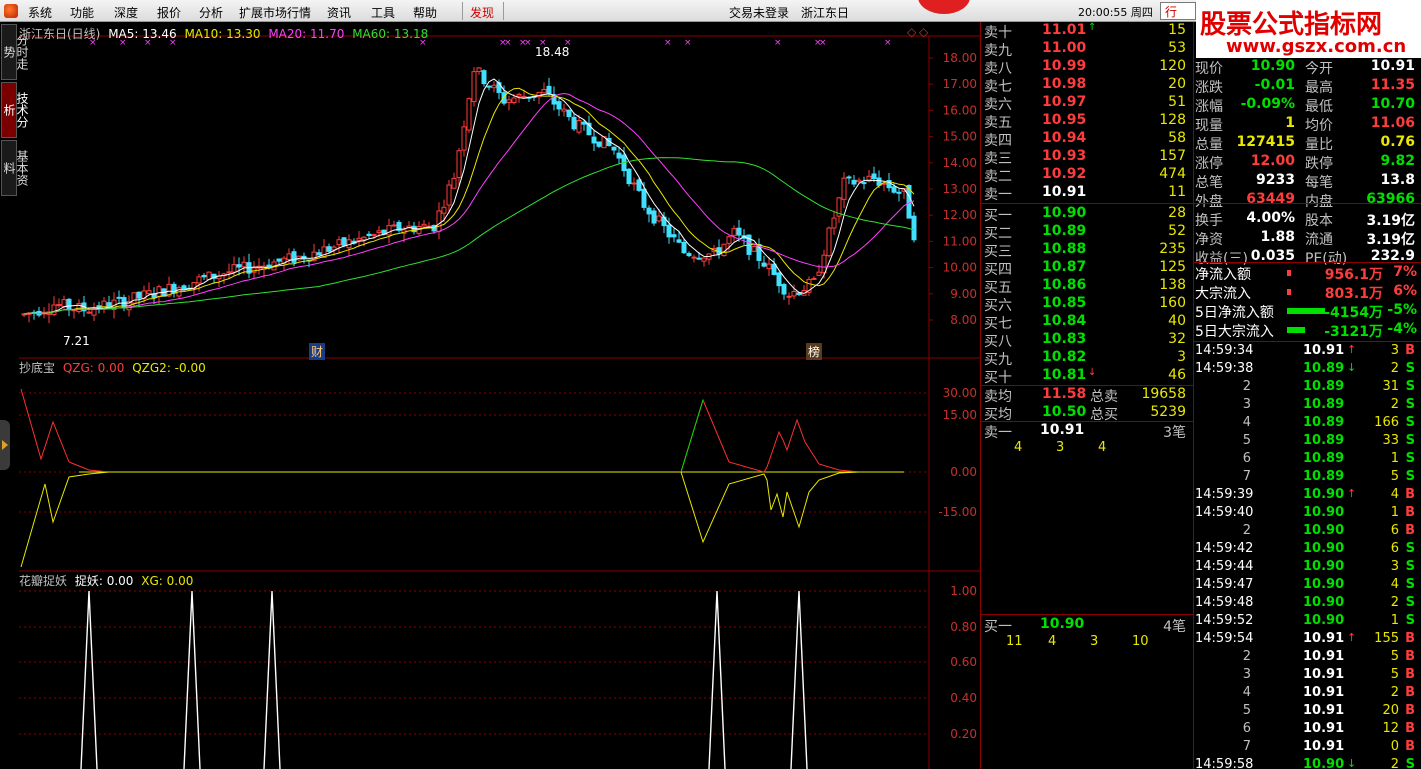  What do you see at coordinates (15, 110) in the screenshot?
I see `tab-technical: 技术分析` at bounding box center [15, 110].